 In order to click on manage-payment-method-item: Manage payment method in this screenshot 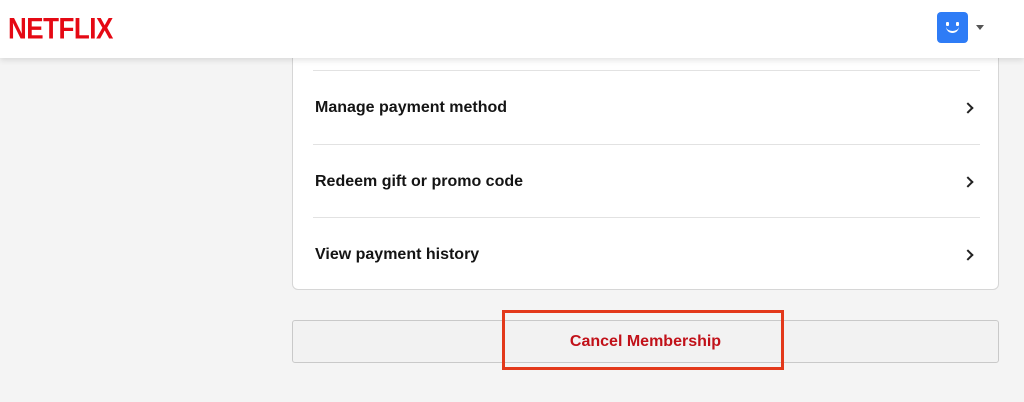, I will do `click(646, 107)`.